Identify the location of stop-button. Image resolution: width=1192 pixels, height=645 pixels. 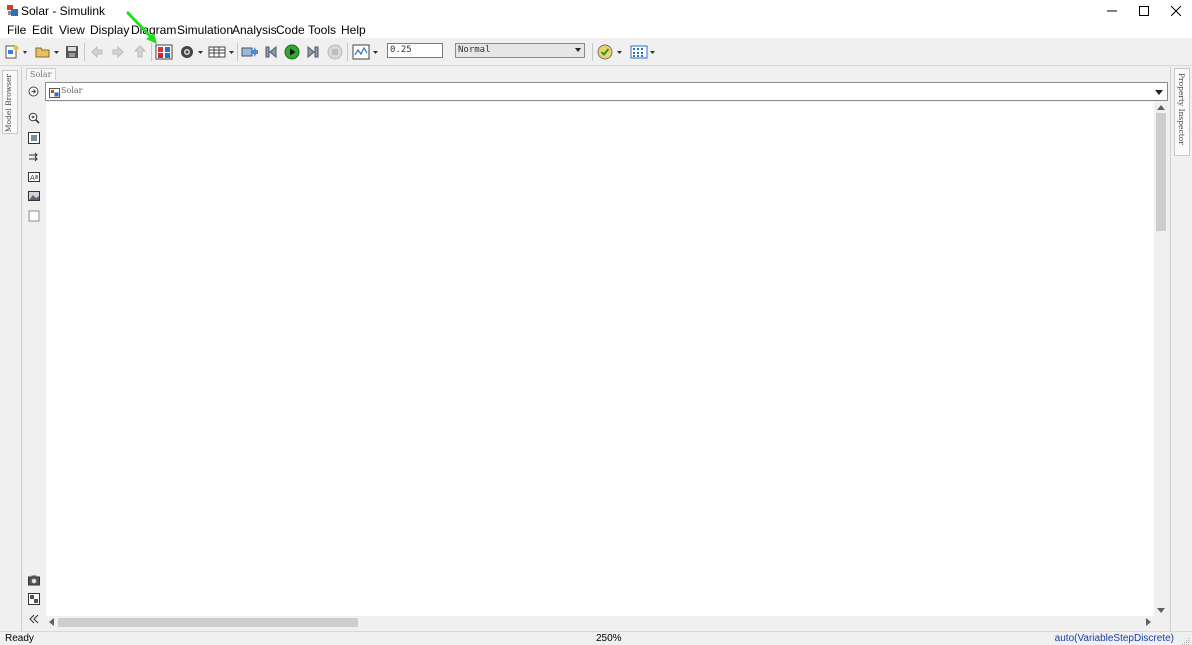
(335, 52).